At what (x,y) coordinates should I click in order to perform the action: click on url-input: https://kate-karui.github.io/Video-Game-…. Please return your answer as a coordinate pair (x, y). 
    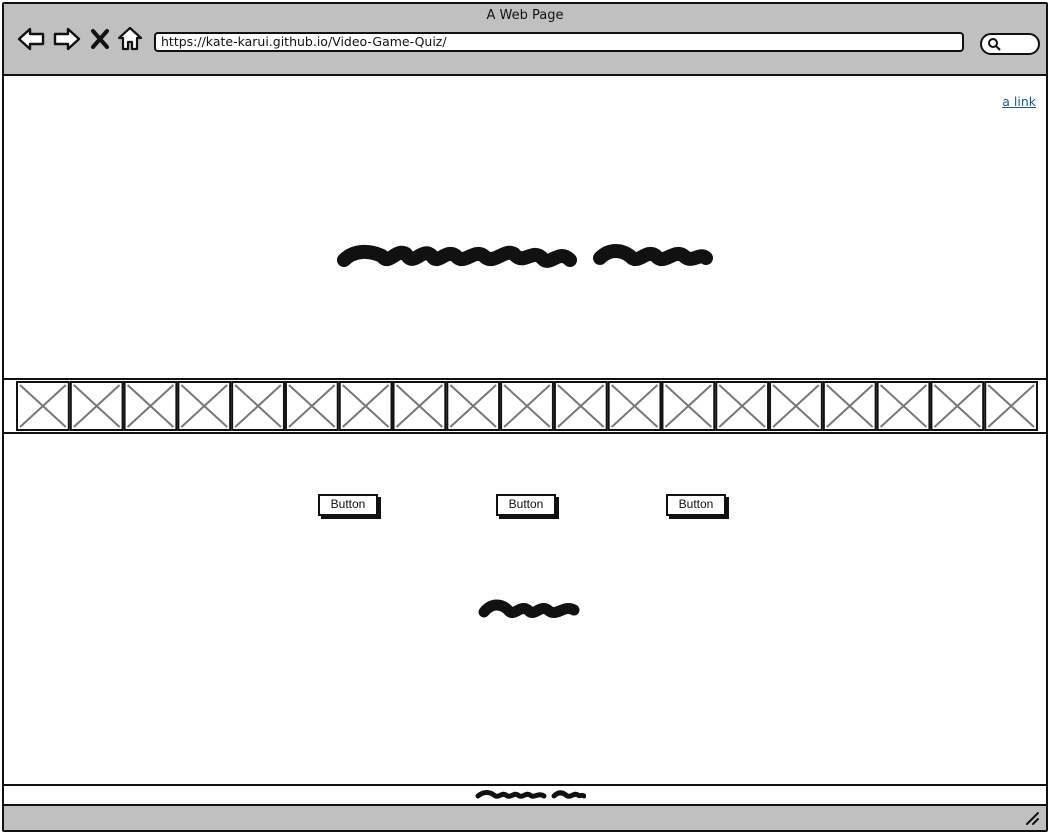
    Looking at the image, I should click on (559, 42).